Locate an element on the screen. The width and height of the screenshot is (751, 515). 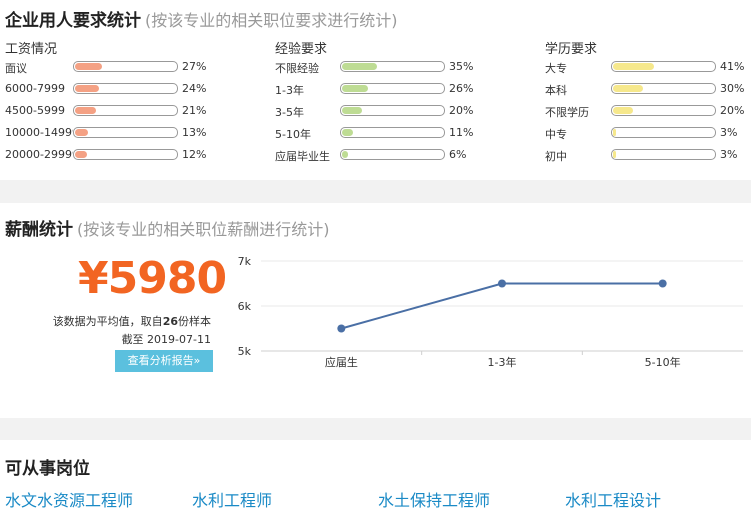
requirements-title-text: 企业用人要求统计 is located at coordinates (73, 21).